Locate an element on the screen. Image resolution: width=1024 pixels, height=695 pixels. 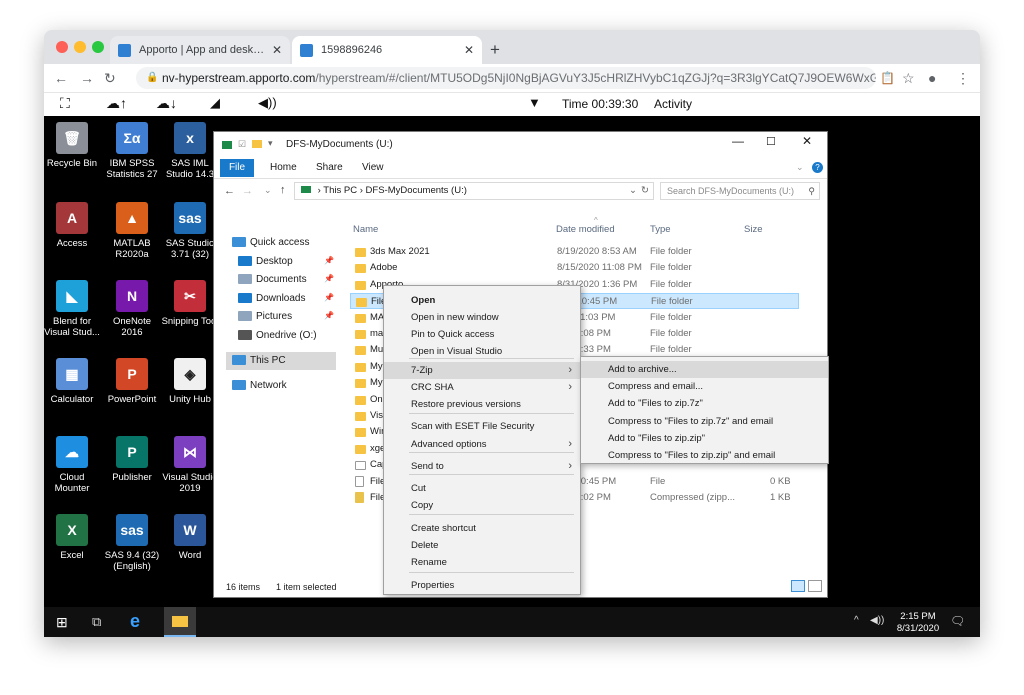
ribbon-tab-file: File is located at coordinates (237, 168).